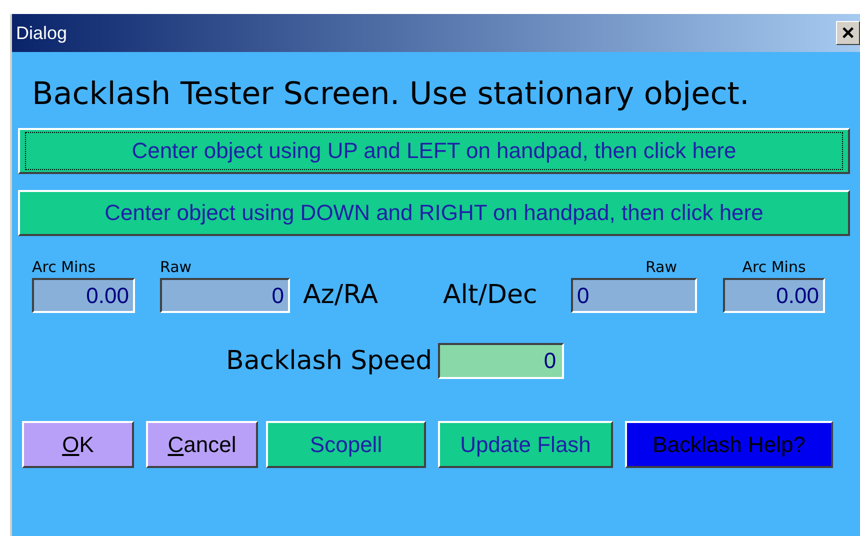  I want to click on center-button: Center object using UP and LEFT on handpad, then click here, so click(434, 151).